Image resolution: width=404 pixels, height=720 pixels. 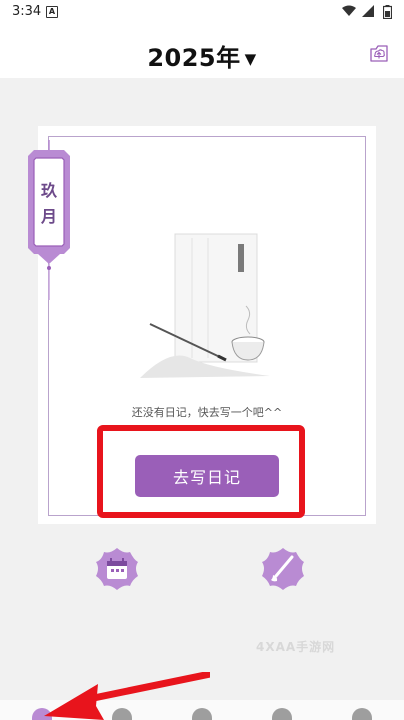 What do you see at coordinates (207, 476) in the screenshot?
I see `write-diary-button: 去写日记` at bounding box center [207, 476].